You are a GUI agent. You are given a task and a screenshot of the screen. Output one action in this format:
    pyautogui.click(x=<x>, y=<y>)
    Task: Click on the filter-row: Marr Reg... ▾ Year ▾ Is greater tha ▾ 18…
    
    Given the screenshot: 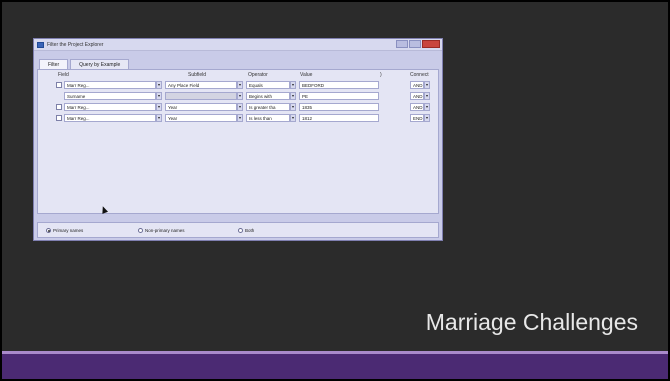 What is the action you would take?
    pyautogui.click(x=238, y=107)
    